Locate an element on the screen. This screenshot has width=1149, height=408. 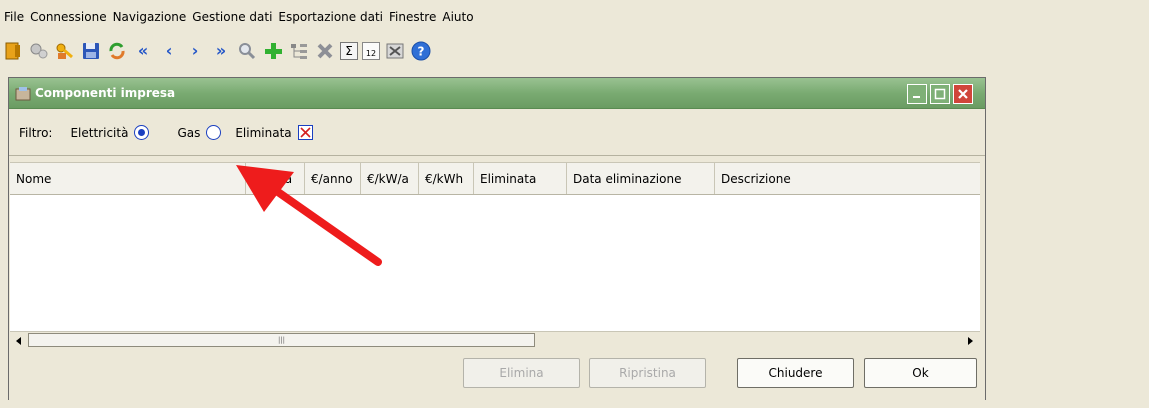
scroll-right-arrow is located at coordinates (969, 340).